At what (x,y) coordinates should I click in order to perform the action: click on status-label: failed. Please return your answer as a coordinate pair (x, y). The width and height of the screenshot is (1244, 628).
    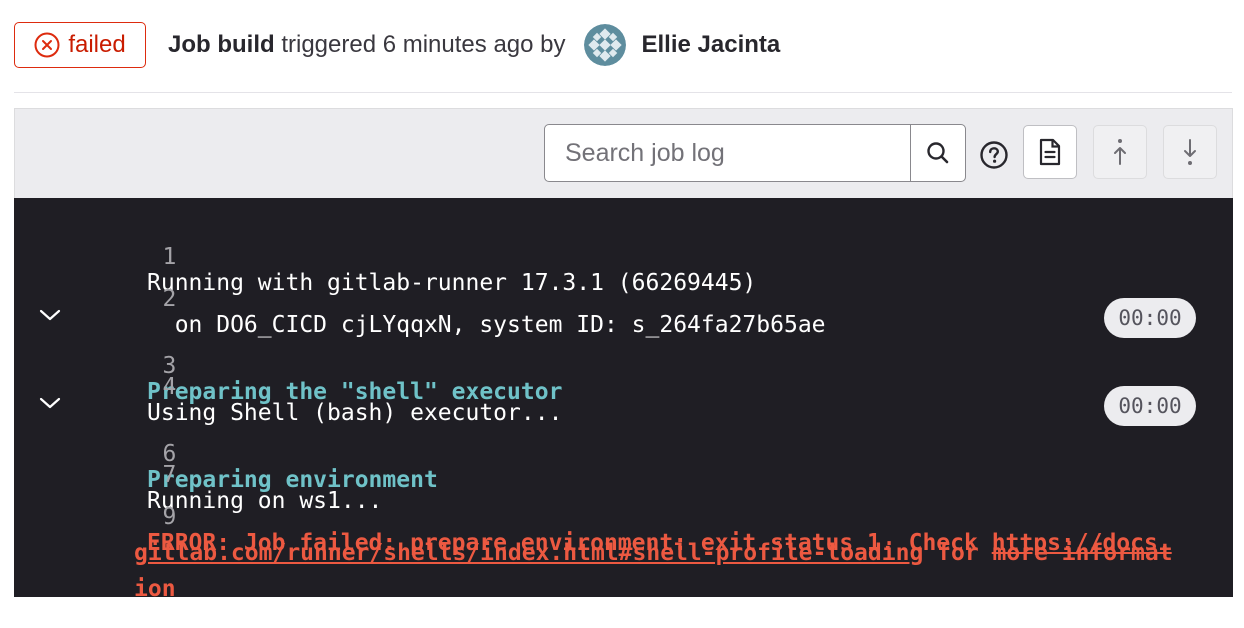
    Looking at the image, I should click on (97, 44).